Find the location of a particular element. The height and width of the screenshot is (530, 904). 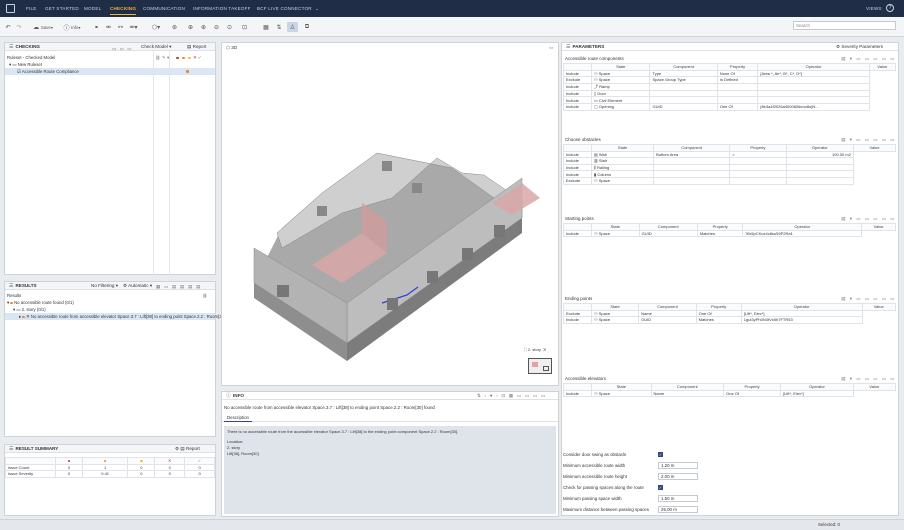

result-root: ▾ No accessible route found (0/1) is located at coordinates (40, 302).